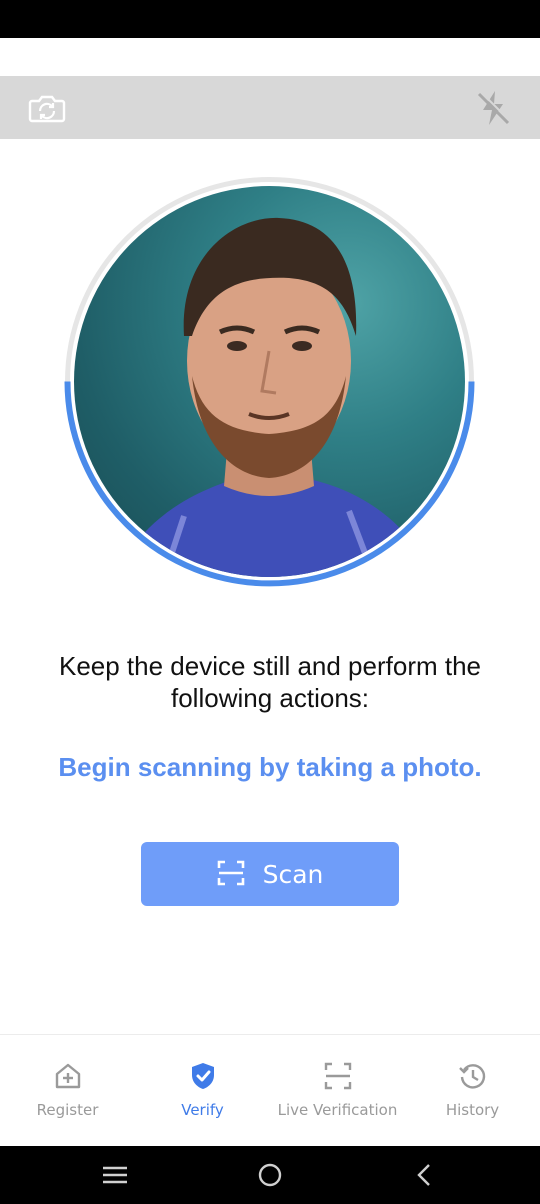 The width and height of the screenshot is (540, 1204). I want to click on system-navigation-bar, so click(270, 1175).